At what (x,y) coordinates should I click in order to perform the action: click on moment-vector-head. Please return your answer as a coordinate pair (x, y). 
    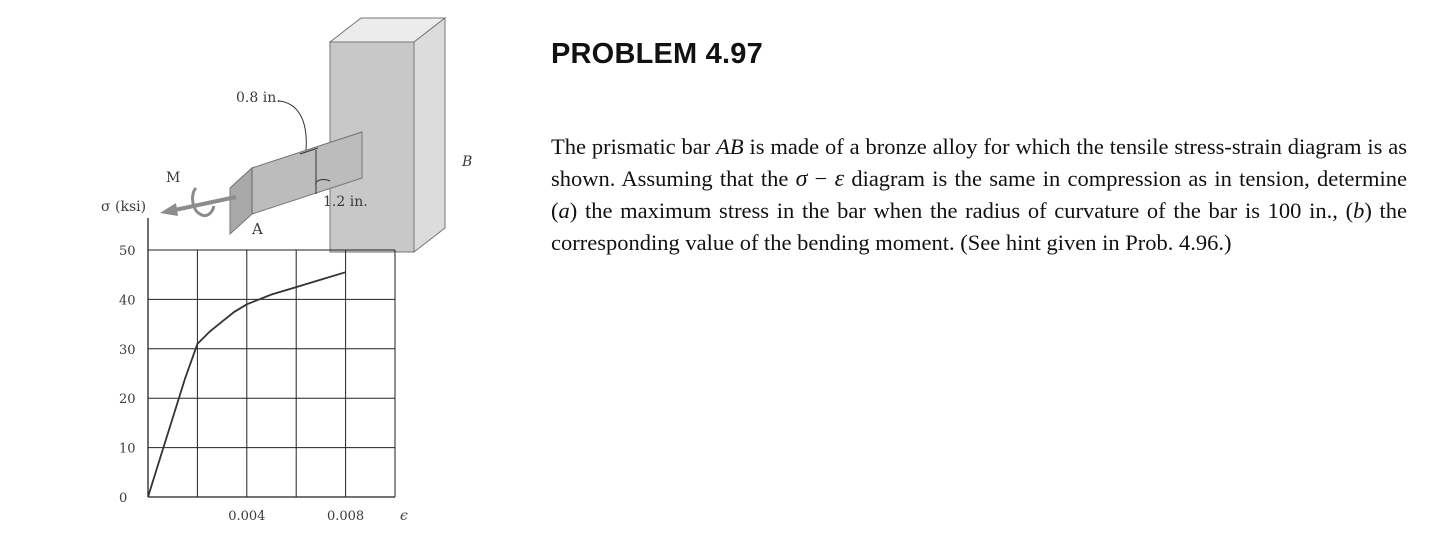
    Looking at the image, I should click on (169, 209).